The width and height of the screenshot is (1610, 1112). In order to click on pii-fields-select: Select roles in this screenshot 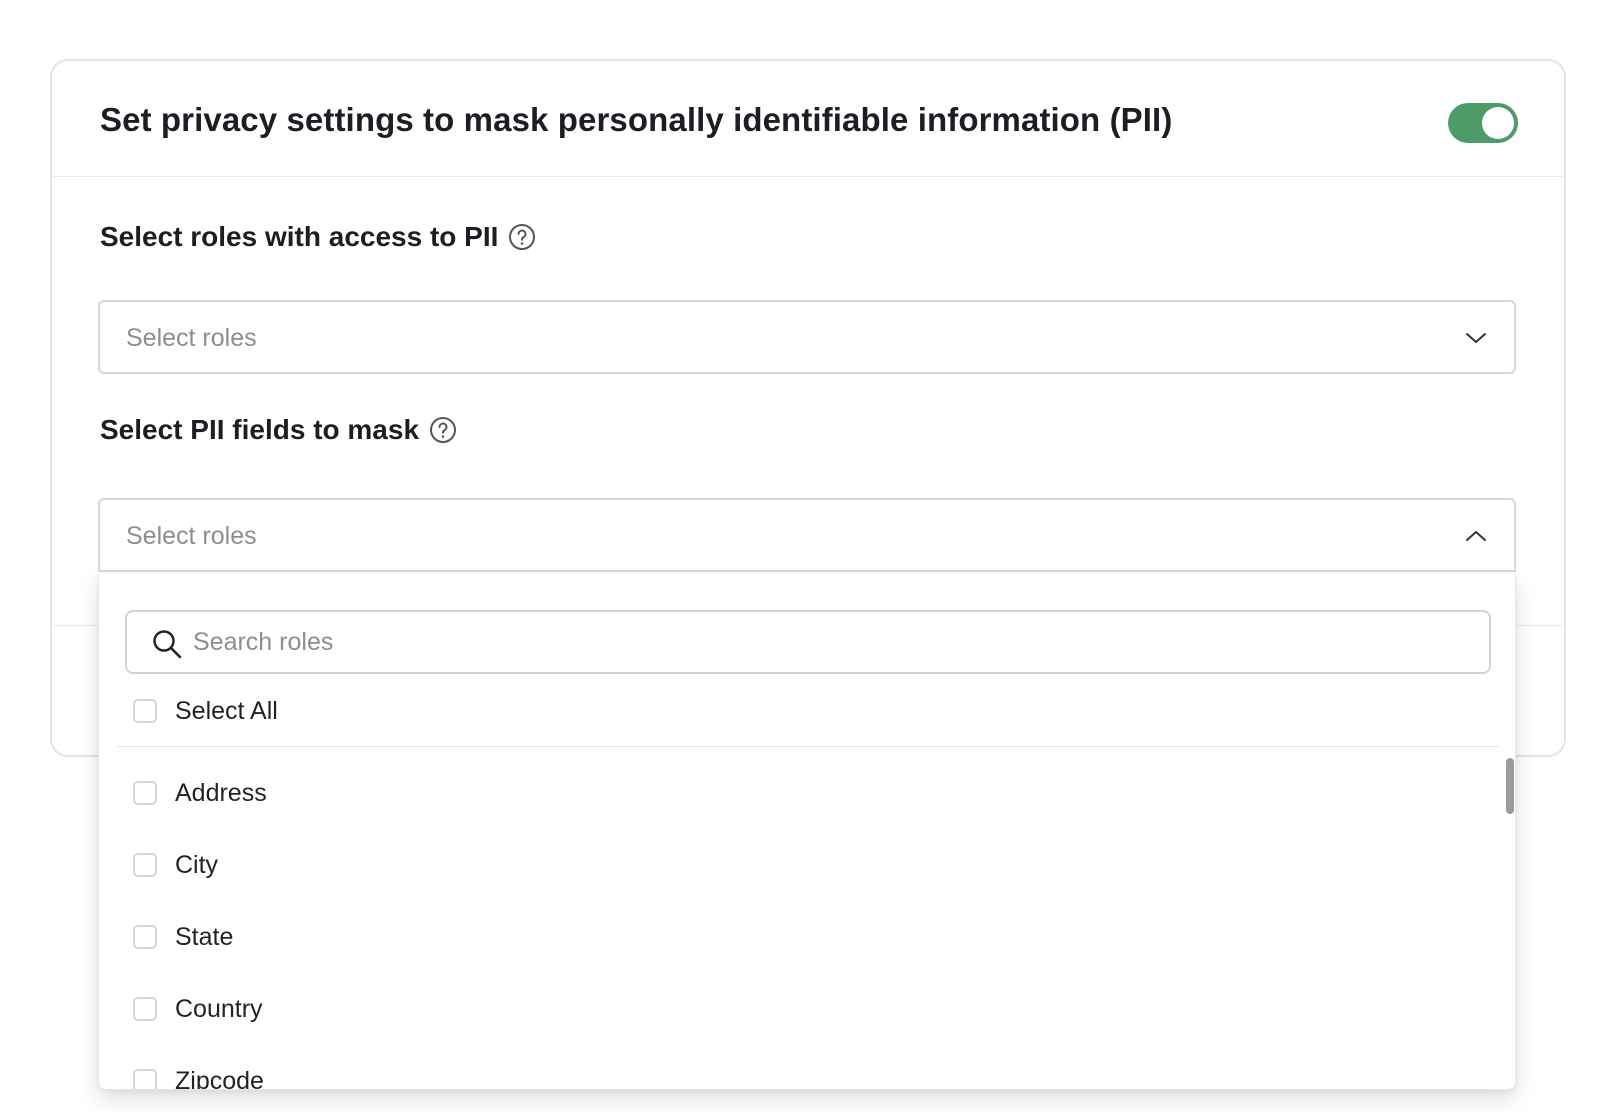, I will do `click(807, 535)`.